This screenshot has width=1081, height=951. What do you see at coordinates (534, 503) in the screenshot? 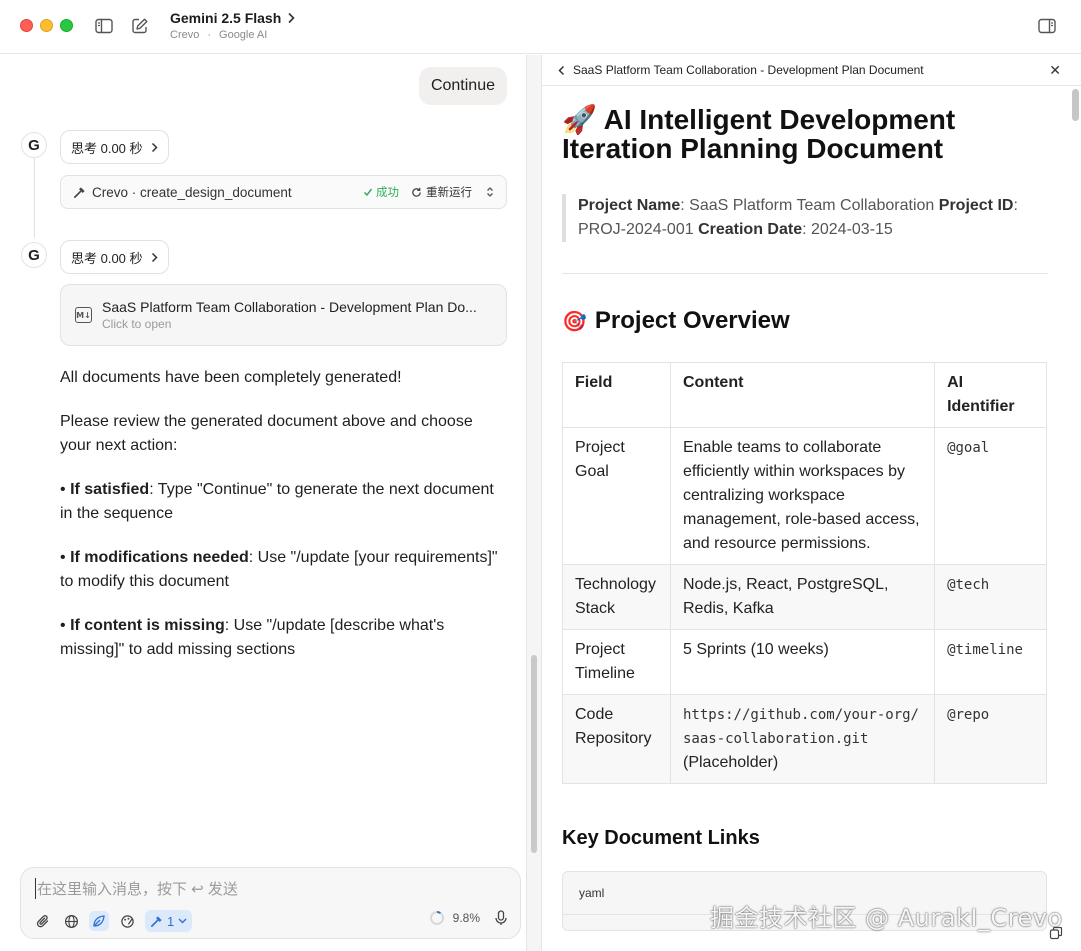
I see `pane-divider-scrollbar` at bounding box center [534, 503].